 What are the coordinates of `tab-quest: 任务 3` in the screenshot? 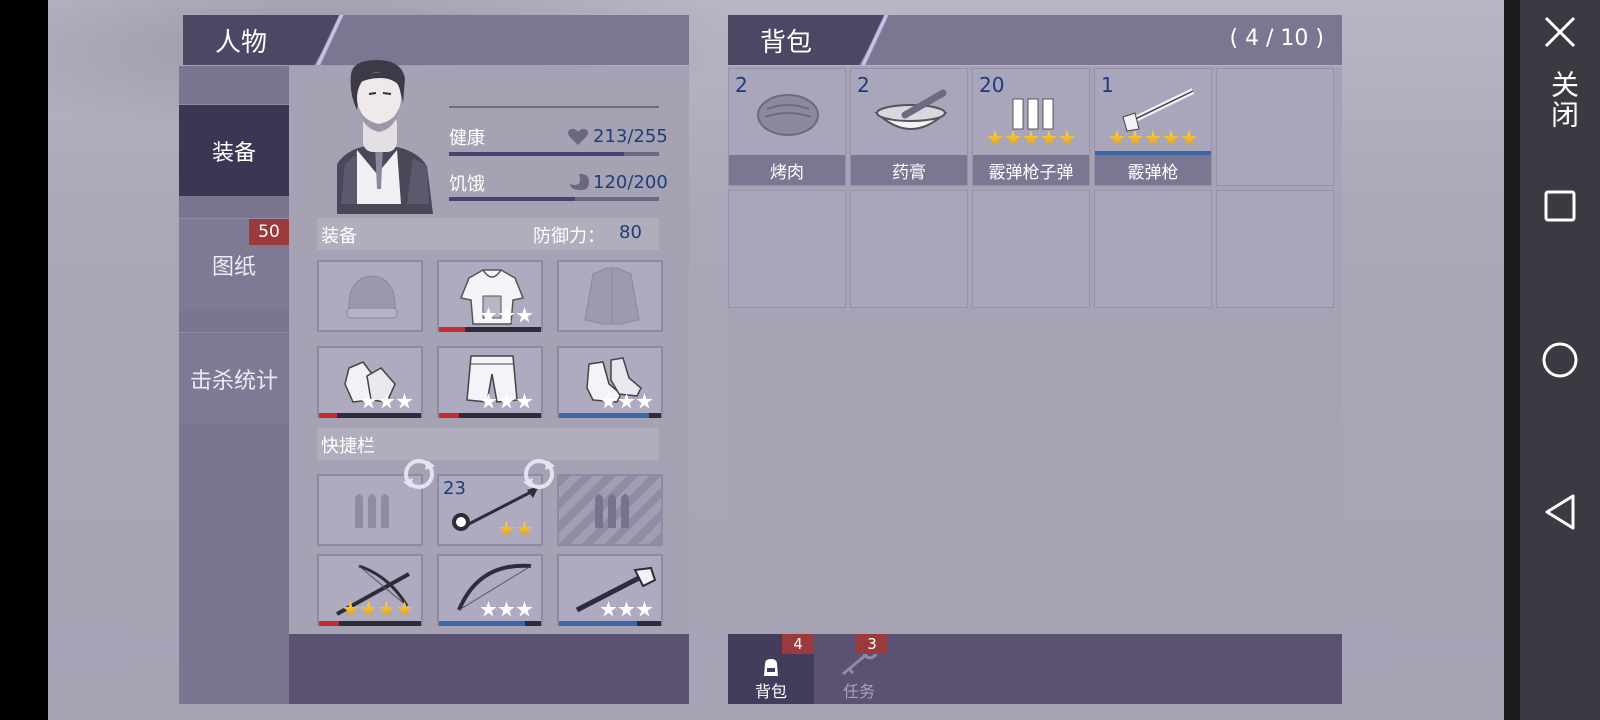 It's located at (859, 669).